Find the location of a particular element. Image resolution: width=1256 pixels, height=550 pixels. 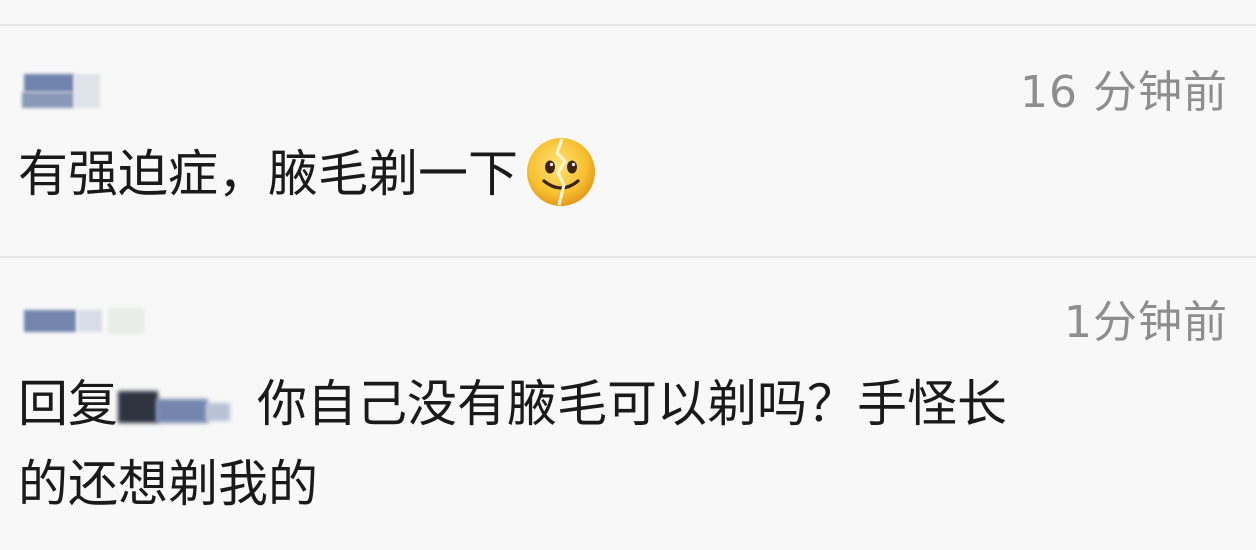

reply-text: 你自己没有腋毛可以剃吗？手怪长 is located at coordinates (632, 404).